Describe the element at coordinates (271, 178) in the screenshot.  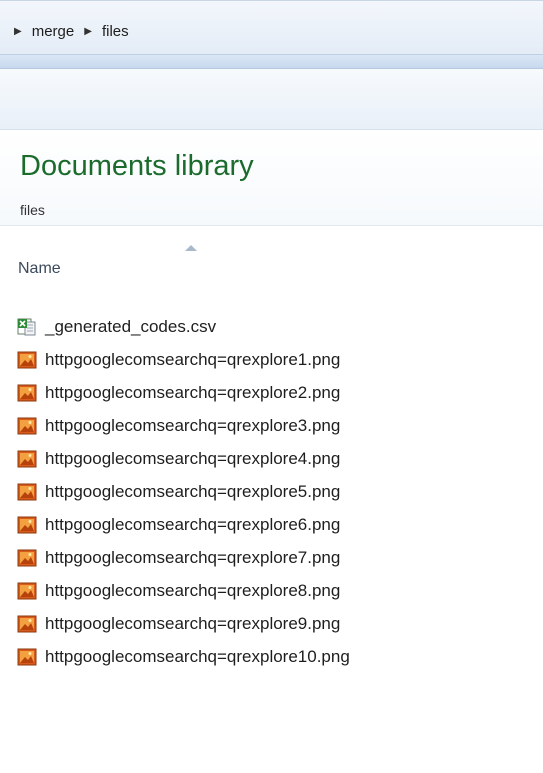
I see `library-header: Documents library files` at that location.